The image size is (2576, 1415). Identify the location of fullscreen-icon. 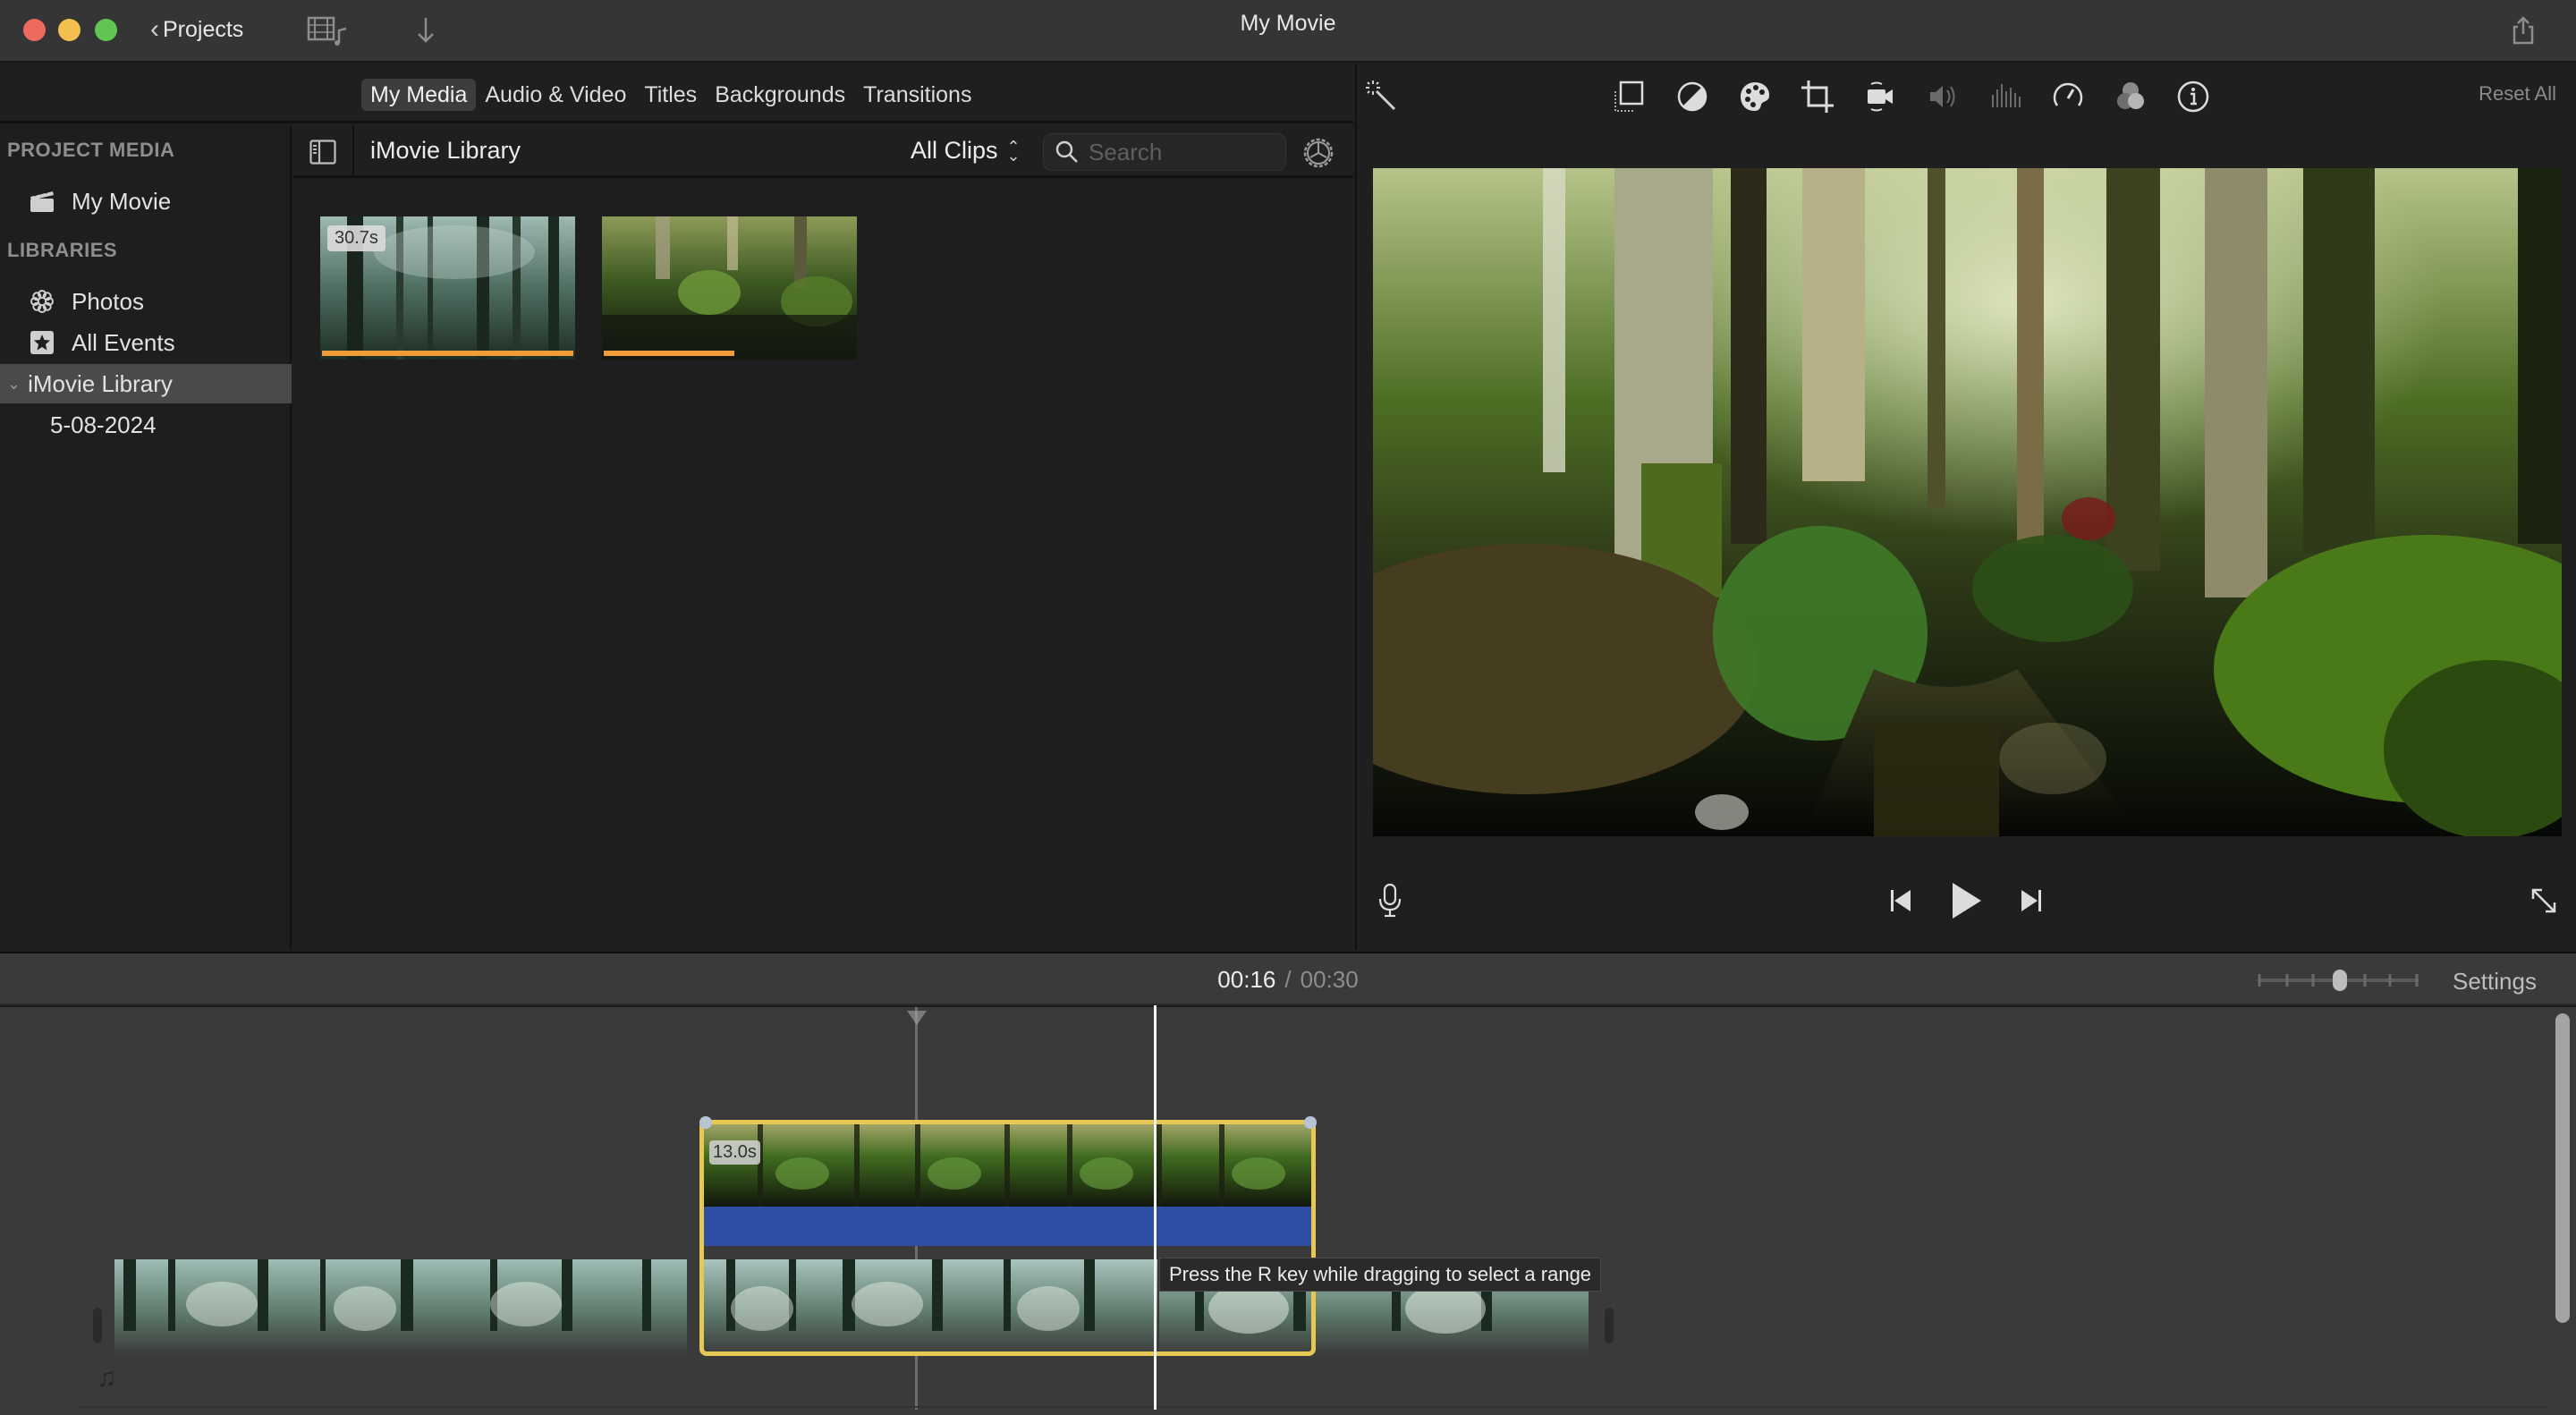
(2543, 901).